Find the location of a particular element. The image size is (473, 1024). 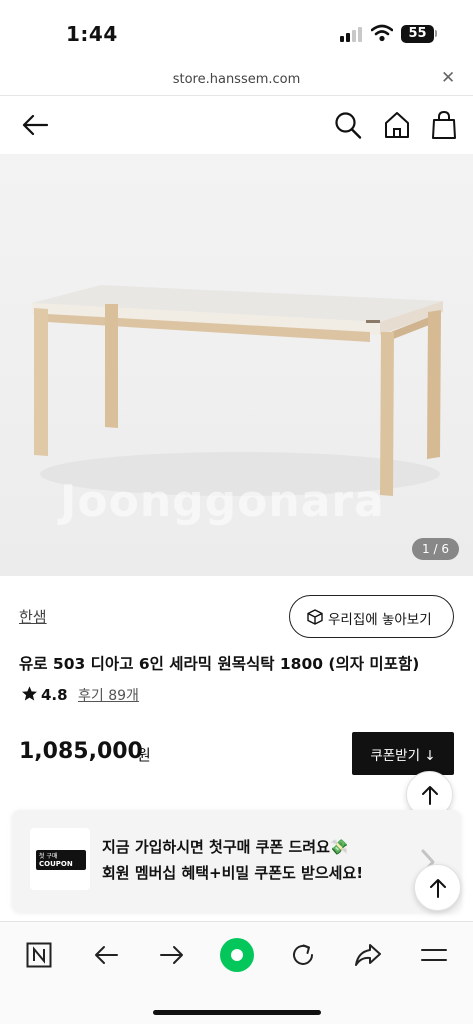

banner-line-2: 회원 멤버십 혜택+비밀 쿠폰도 받으세요! is located at coordinates (233, 873).